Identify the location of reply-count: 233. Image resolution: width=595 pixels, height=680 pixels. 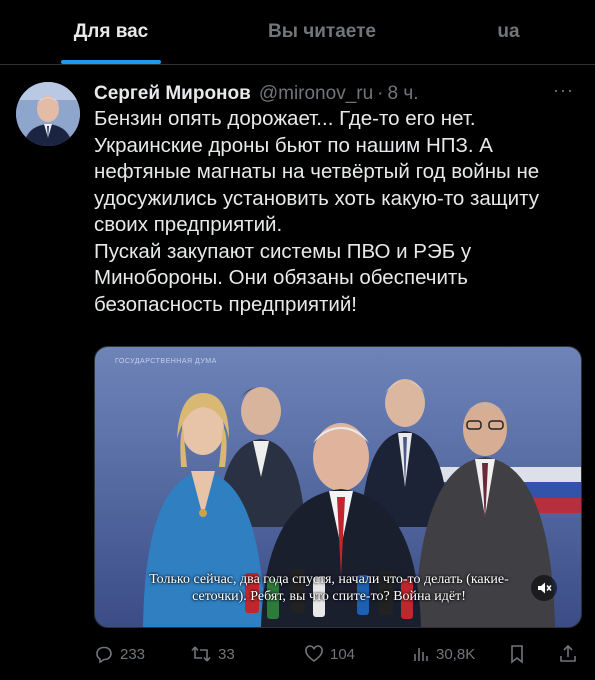
(133, 654).